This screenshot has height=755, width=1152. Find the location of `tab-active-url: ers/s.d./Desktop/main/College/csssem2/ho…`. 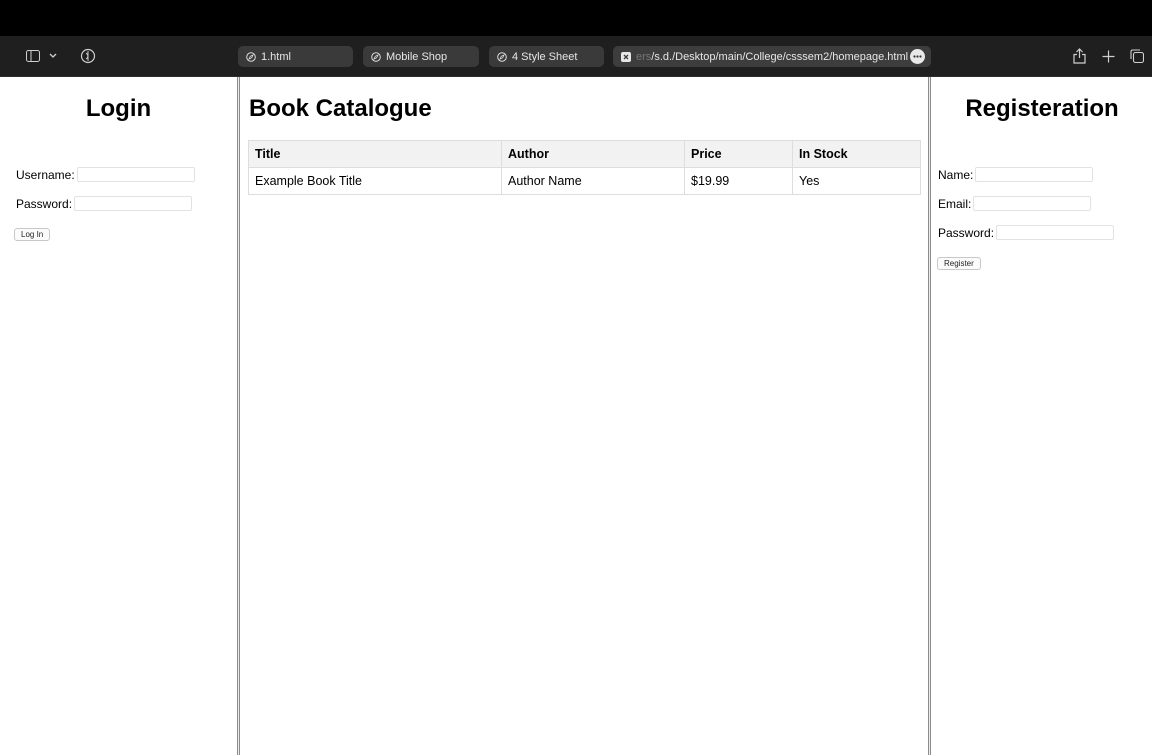

tab-active-url: ers/s.d./Desktop/main/College/csssem2/ho… is located at coordinates (772, 56).